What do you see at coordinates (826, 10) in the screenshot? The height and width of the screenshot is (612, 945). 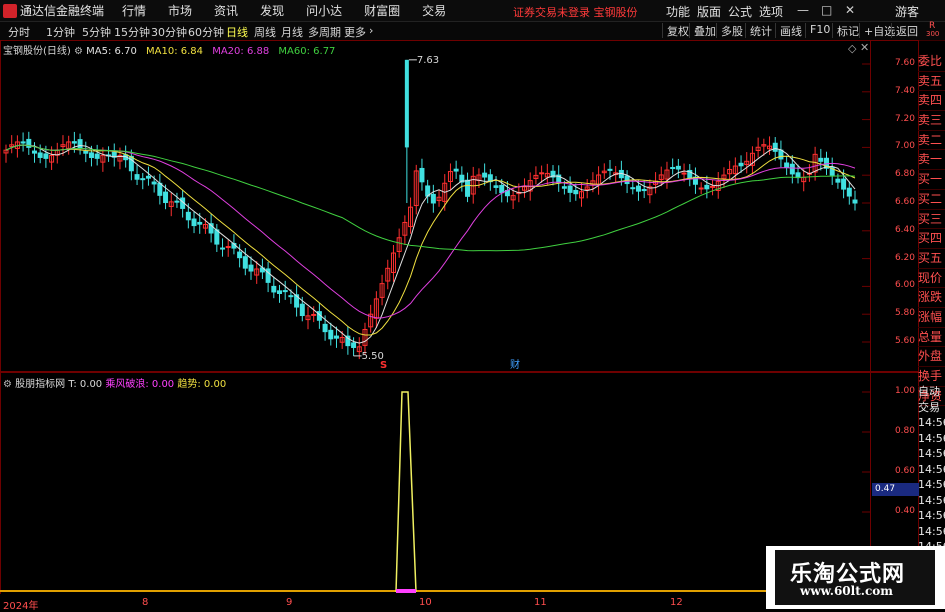 I see `maximize-icon: □` at bounding box center [826, 10].